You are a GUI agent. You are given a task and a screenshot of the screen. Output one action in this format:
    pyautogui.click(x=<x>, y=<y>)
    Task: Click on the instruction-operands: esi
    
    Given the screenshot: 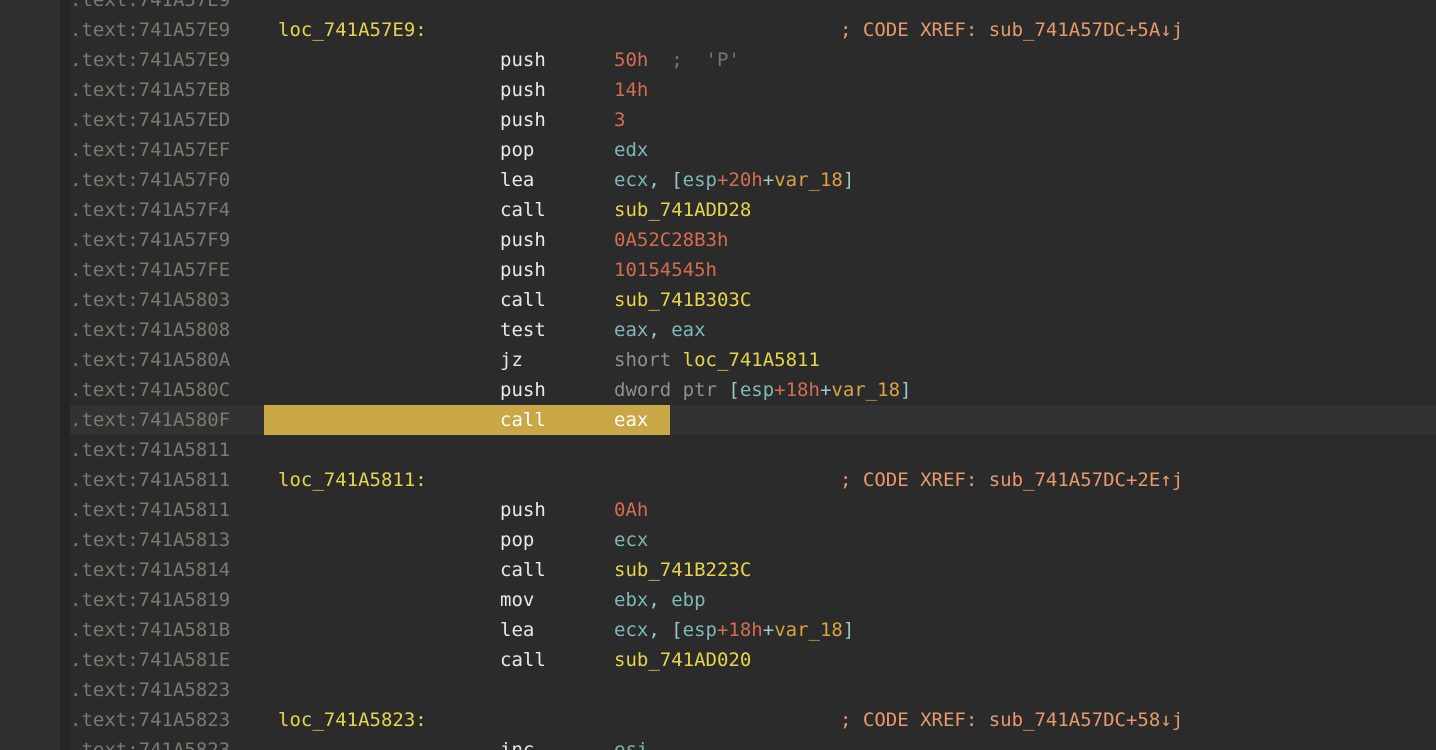 What is the action you would take?
    pyautogui.click(x=631, y=742)
    